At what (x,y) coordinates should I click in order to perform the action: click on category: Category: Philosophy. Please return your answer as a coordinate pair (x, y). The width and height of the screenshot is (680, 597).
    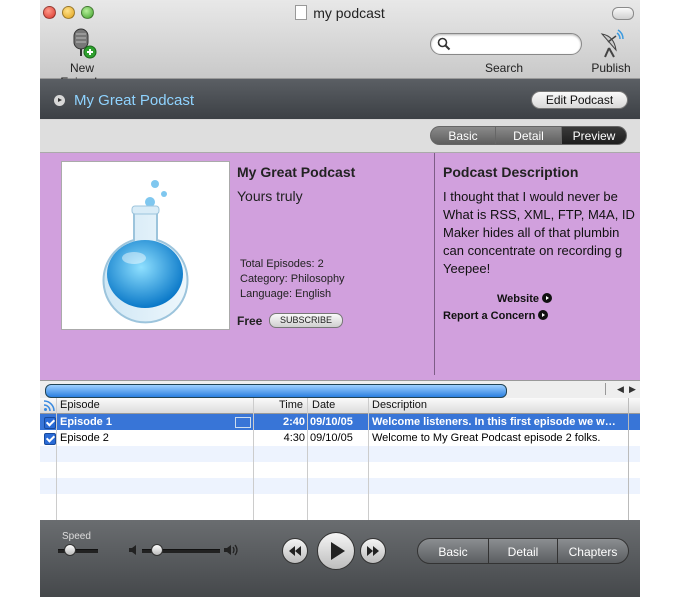
    Looking at the image, I should click on (292, 279).